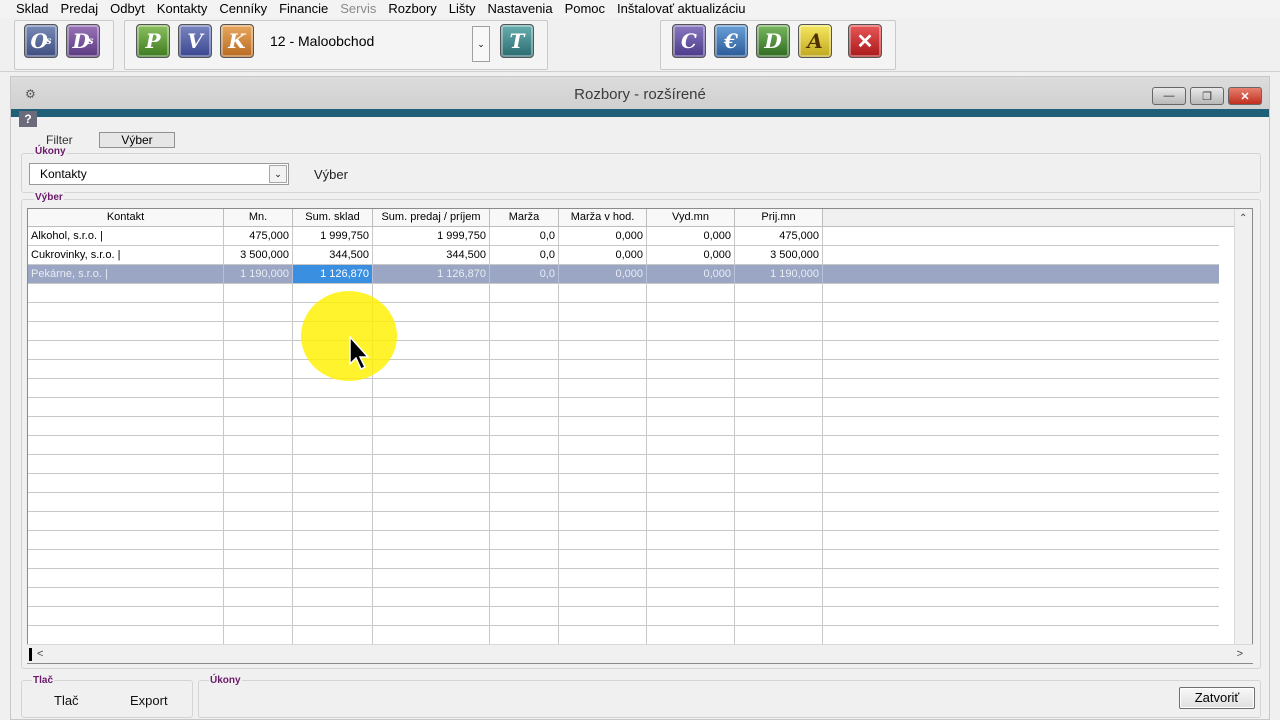 This screenshot has width=1280, height=720. What do you see at coordinates (517, 41) in the screenshot?
I see `t-icon: T` at bounding box center [517, 41].